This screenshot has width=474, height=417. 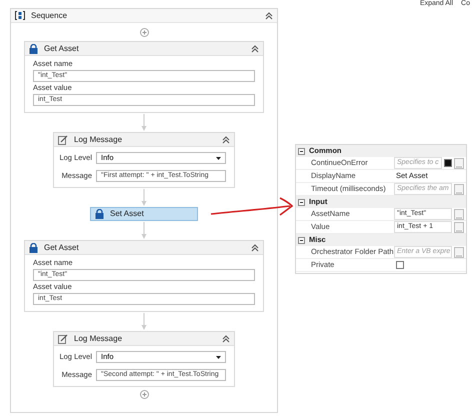 What do you see at coordinates (20, 15) in the screenshot?
I see `sequence-icon` at bounding box center [20, 15].